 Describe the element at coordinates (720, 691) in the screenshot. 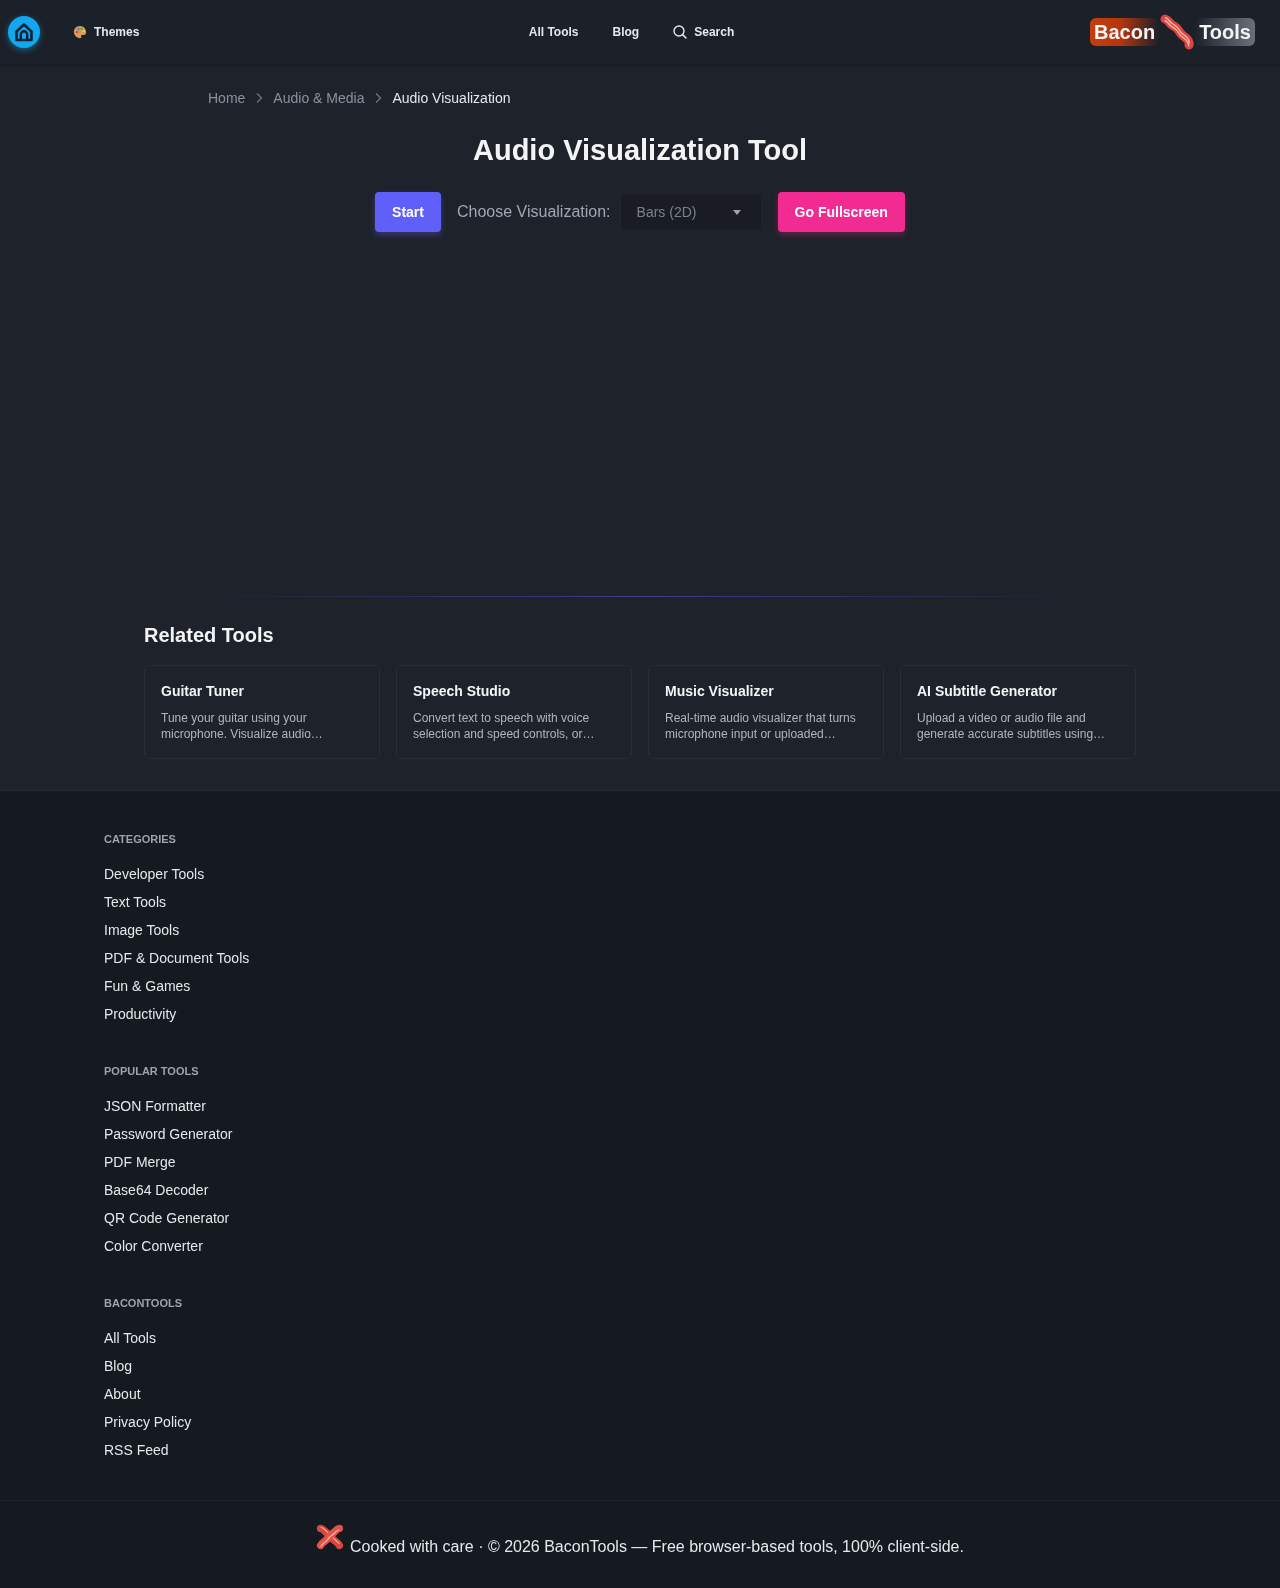

I see `card-title: Music Visualizer` at that location.